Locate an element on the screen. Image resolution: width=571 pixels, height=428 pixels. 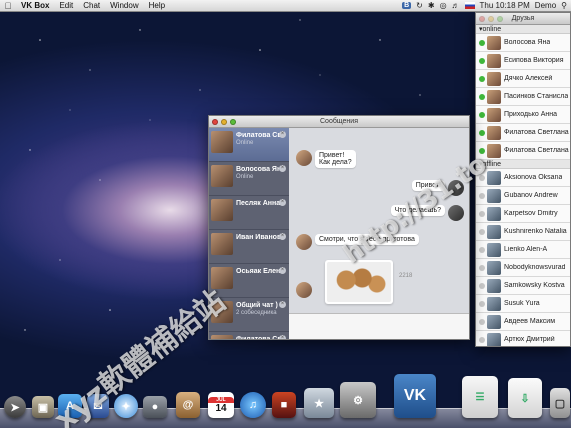
friend-item: Артюх Дмитрий is located at coordinates (523, 338).